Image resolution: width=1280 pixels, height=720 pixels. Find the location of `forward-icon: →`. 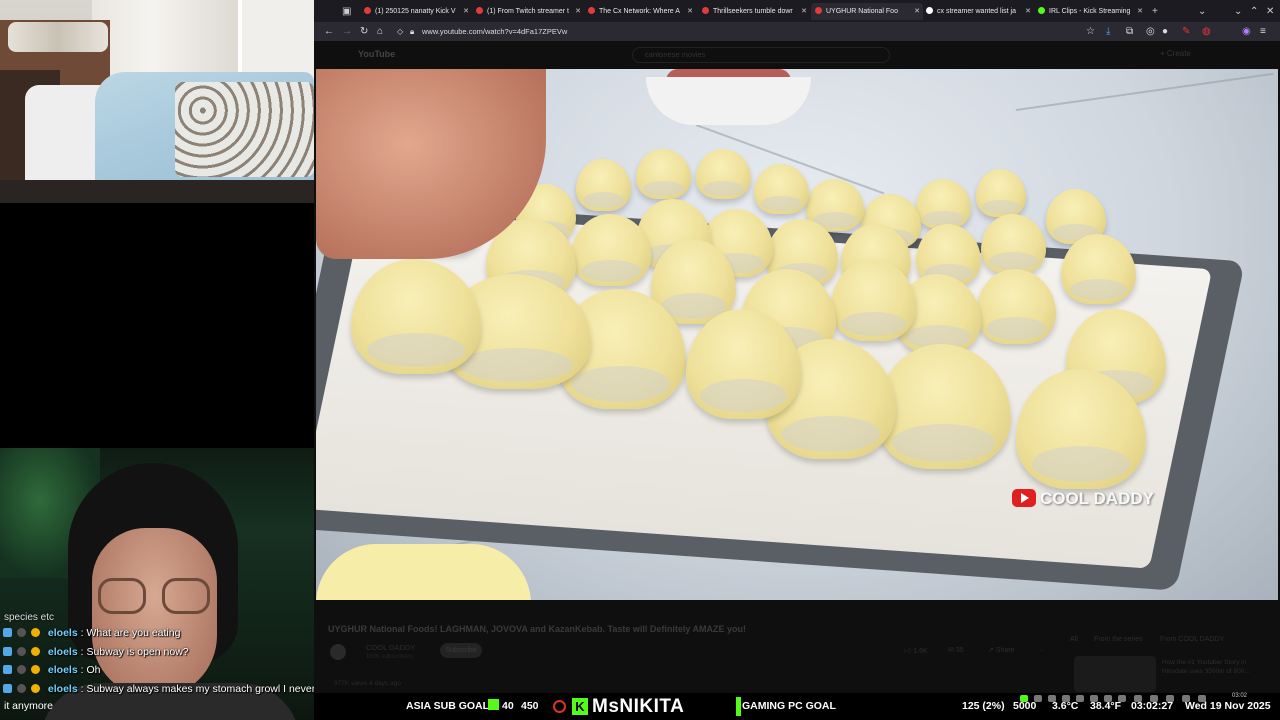

forward-icon: → is located at coordinates (347, 31).